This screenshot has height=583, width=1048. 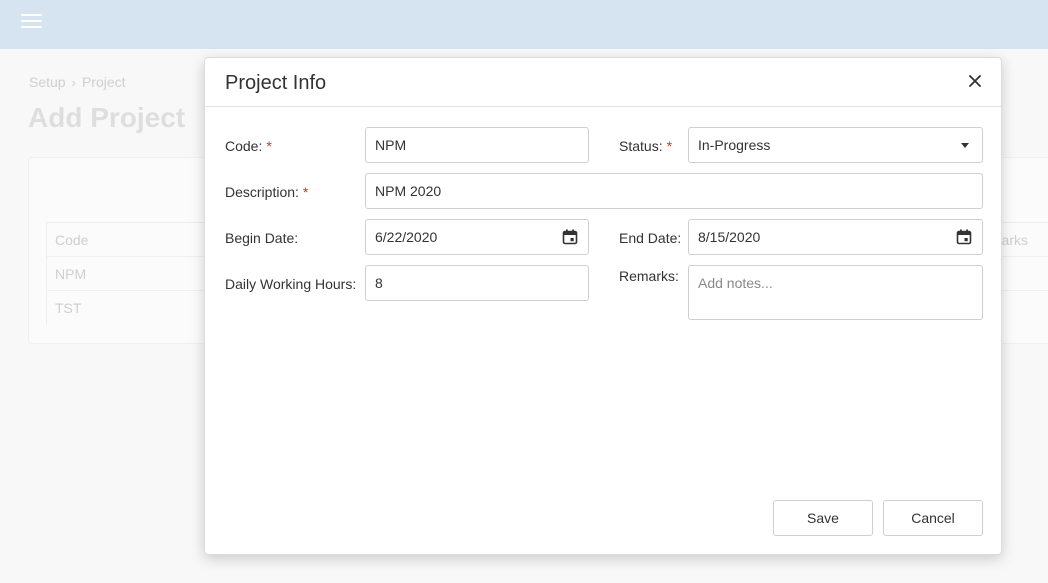 I want to click on end-date-label: End Date:, so click(x=650, y=238).